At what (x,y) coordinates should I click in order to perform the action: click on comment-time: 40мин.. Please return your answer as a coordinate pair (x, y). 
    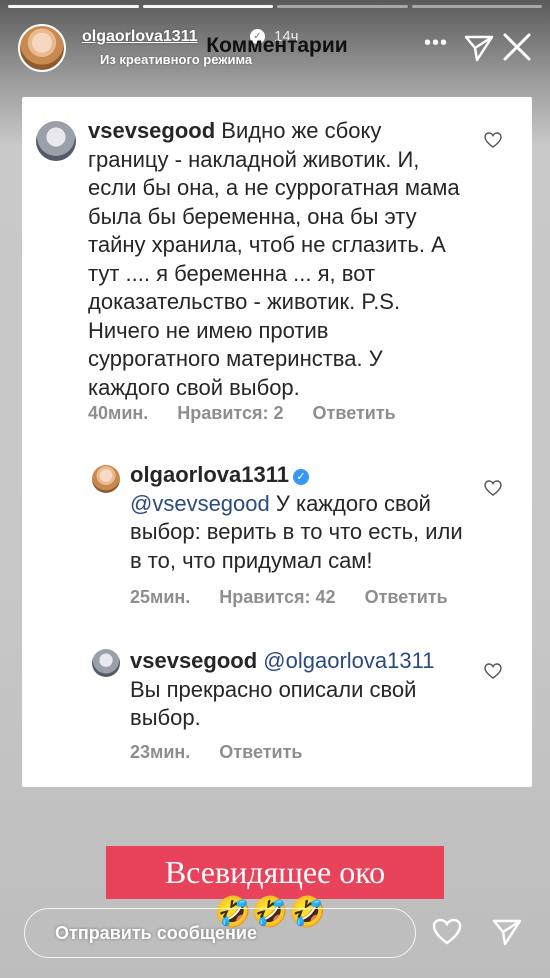
    Looking at the image, I should click on (118, 413).